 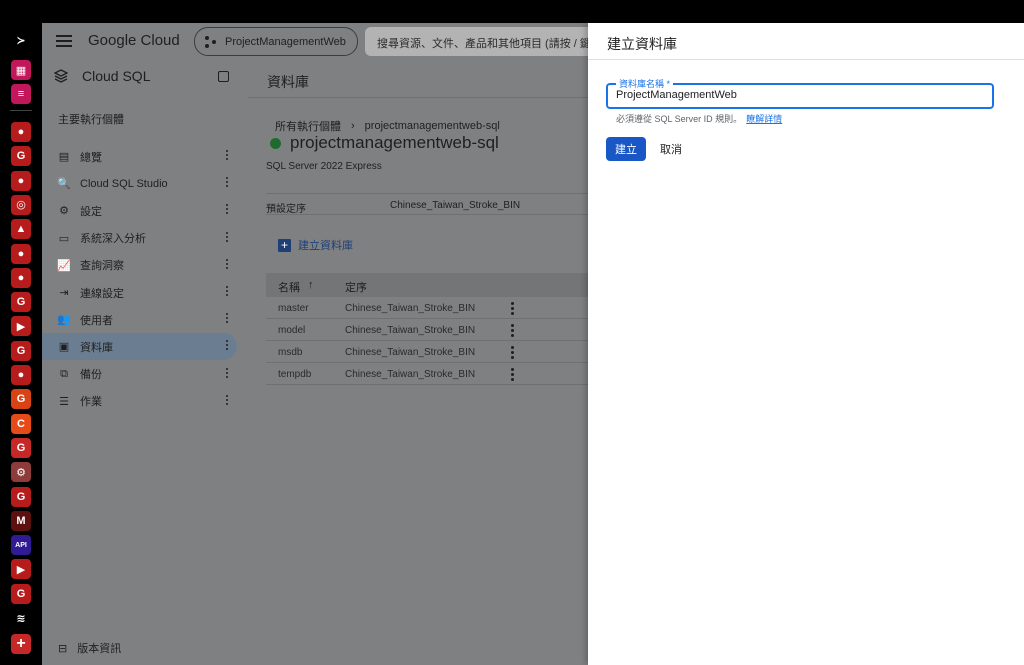 I want to click on database-name-field: 資料庫名稱 *, so click(x=800, y=93).